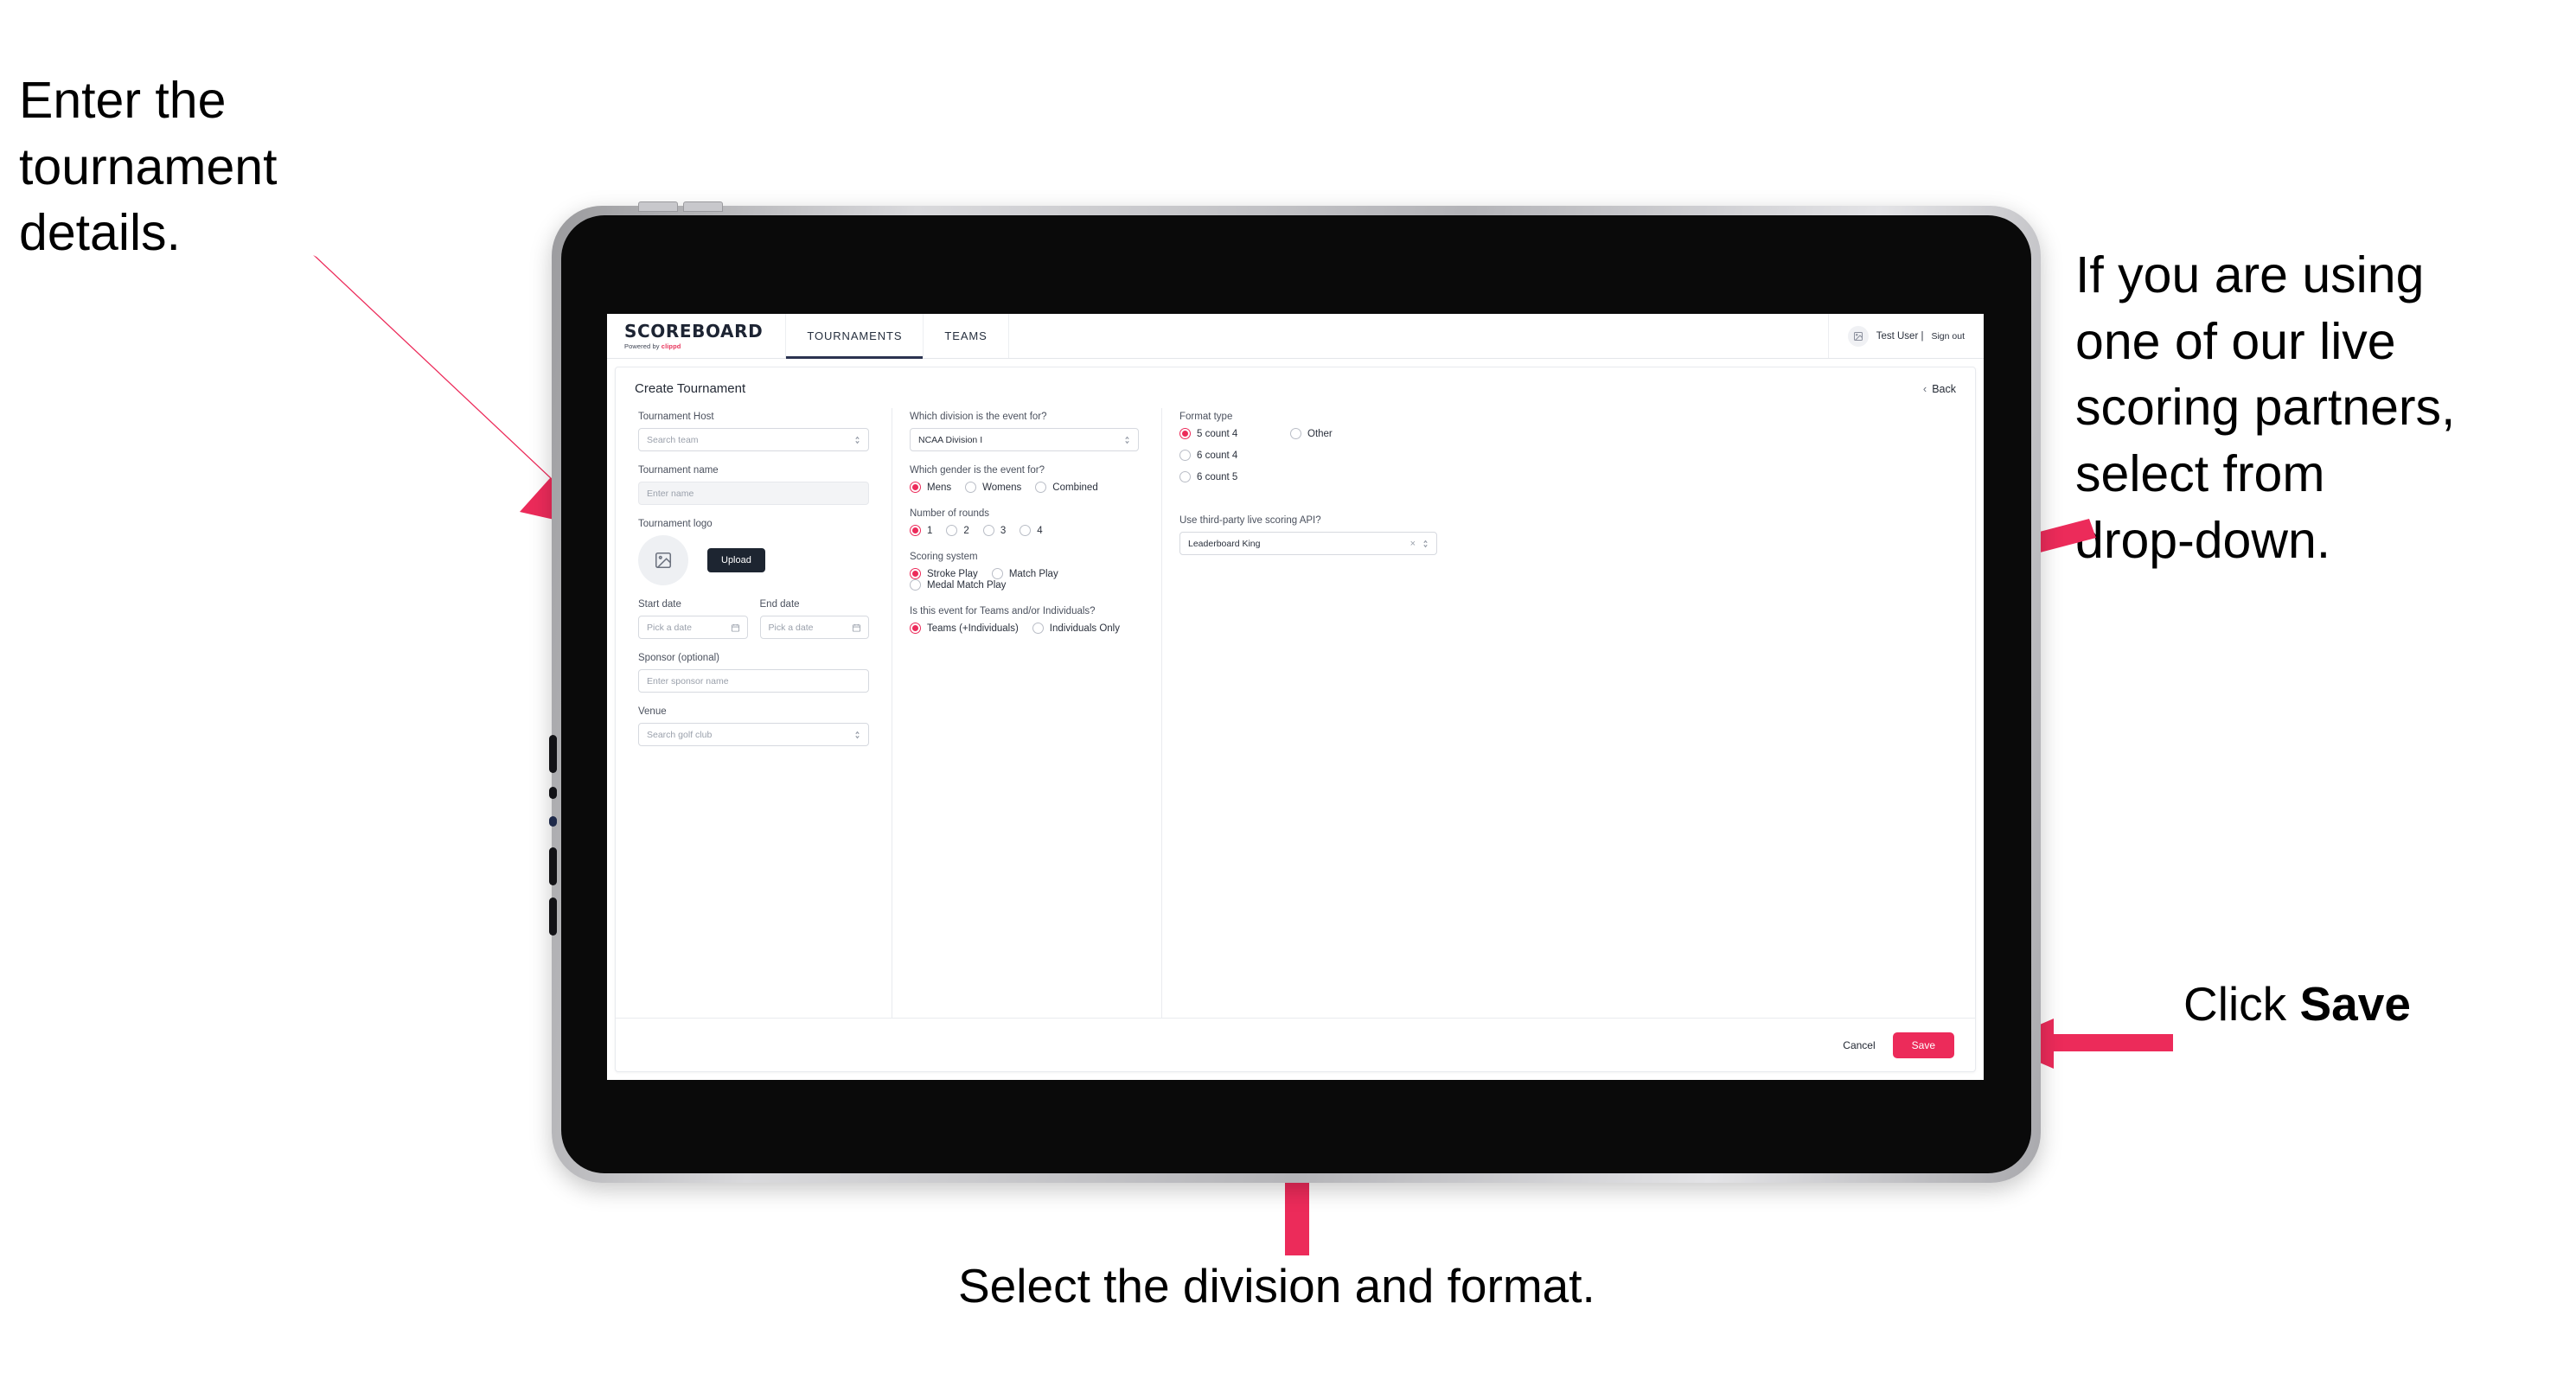 The width and height of the screenshot is (2576, 1386). I want to click on radio-6-count-5-dot, so click(1185, 476).